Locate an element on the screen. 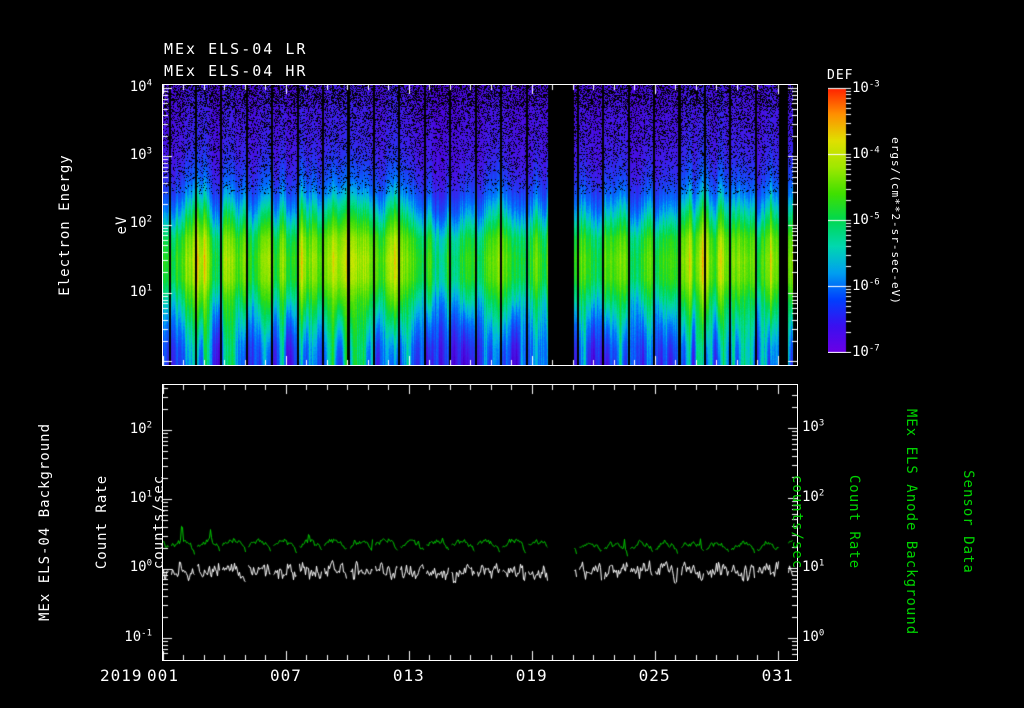  year-label: 2019 is located at coordinates (121, 675).